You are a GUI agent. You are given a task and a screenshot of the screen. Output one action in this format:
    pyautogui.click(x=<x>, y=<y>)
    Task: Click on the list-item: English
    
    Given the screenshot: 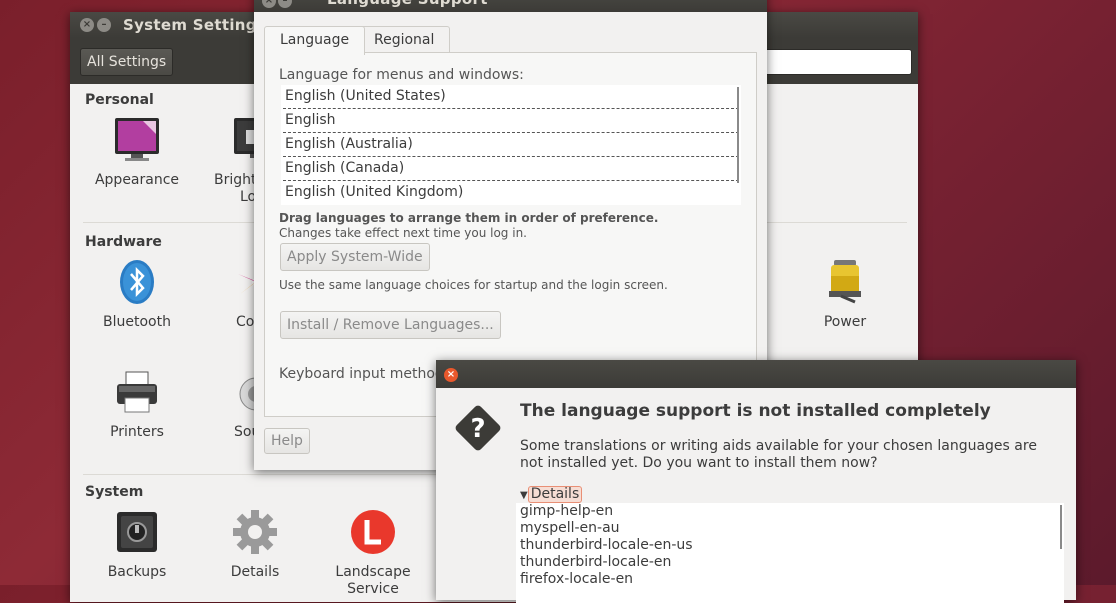 What is the action you would take?
    pyautogui.click(x=511, y=121)
    